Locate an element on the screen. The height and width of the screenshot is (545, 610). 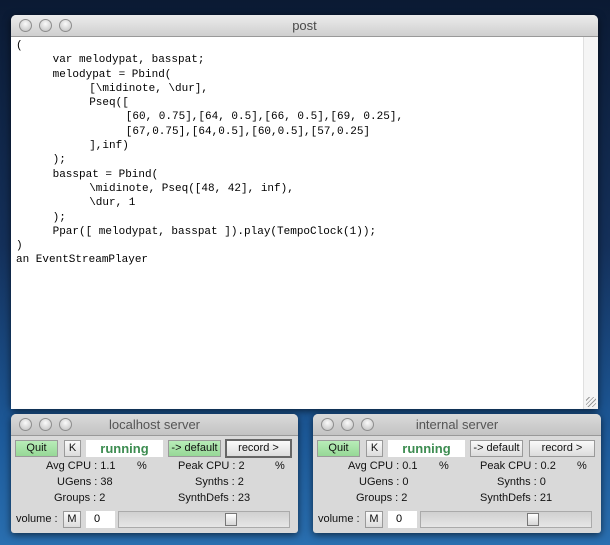
window-title: localhost server is located at coordinates (154, 424).